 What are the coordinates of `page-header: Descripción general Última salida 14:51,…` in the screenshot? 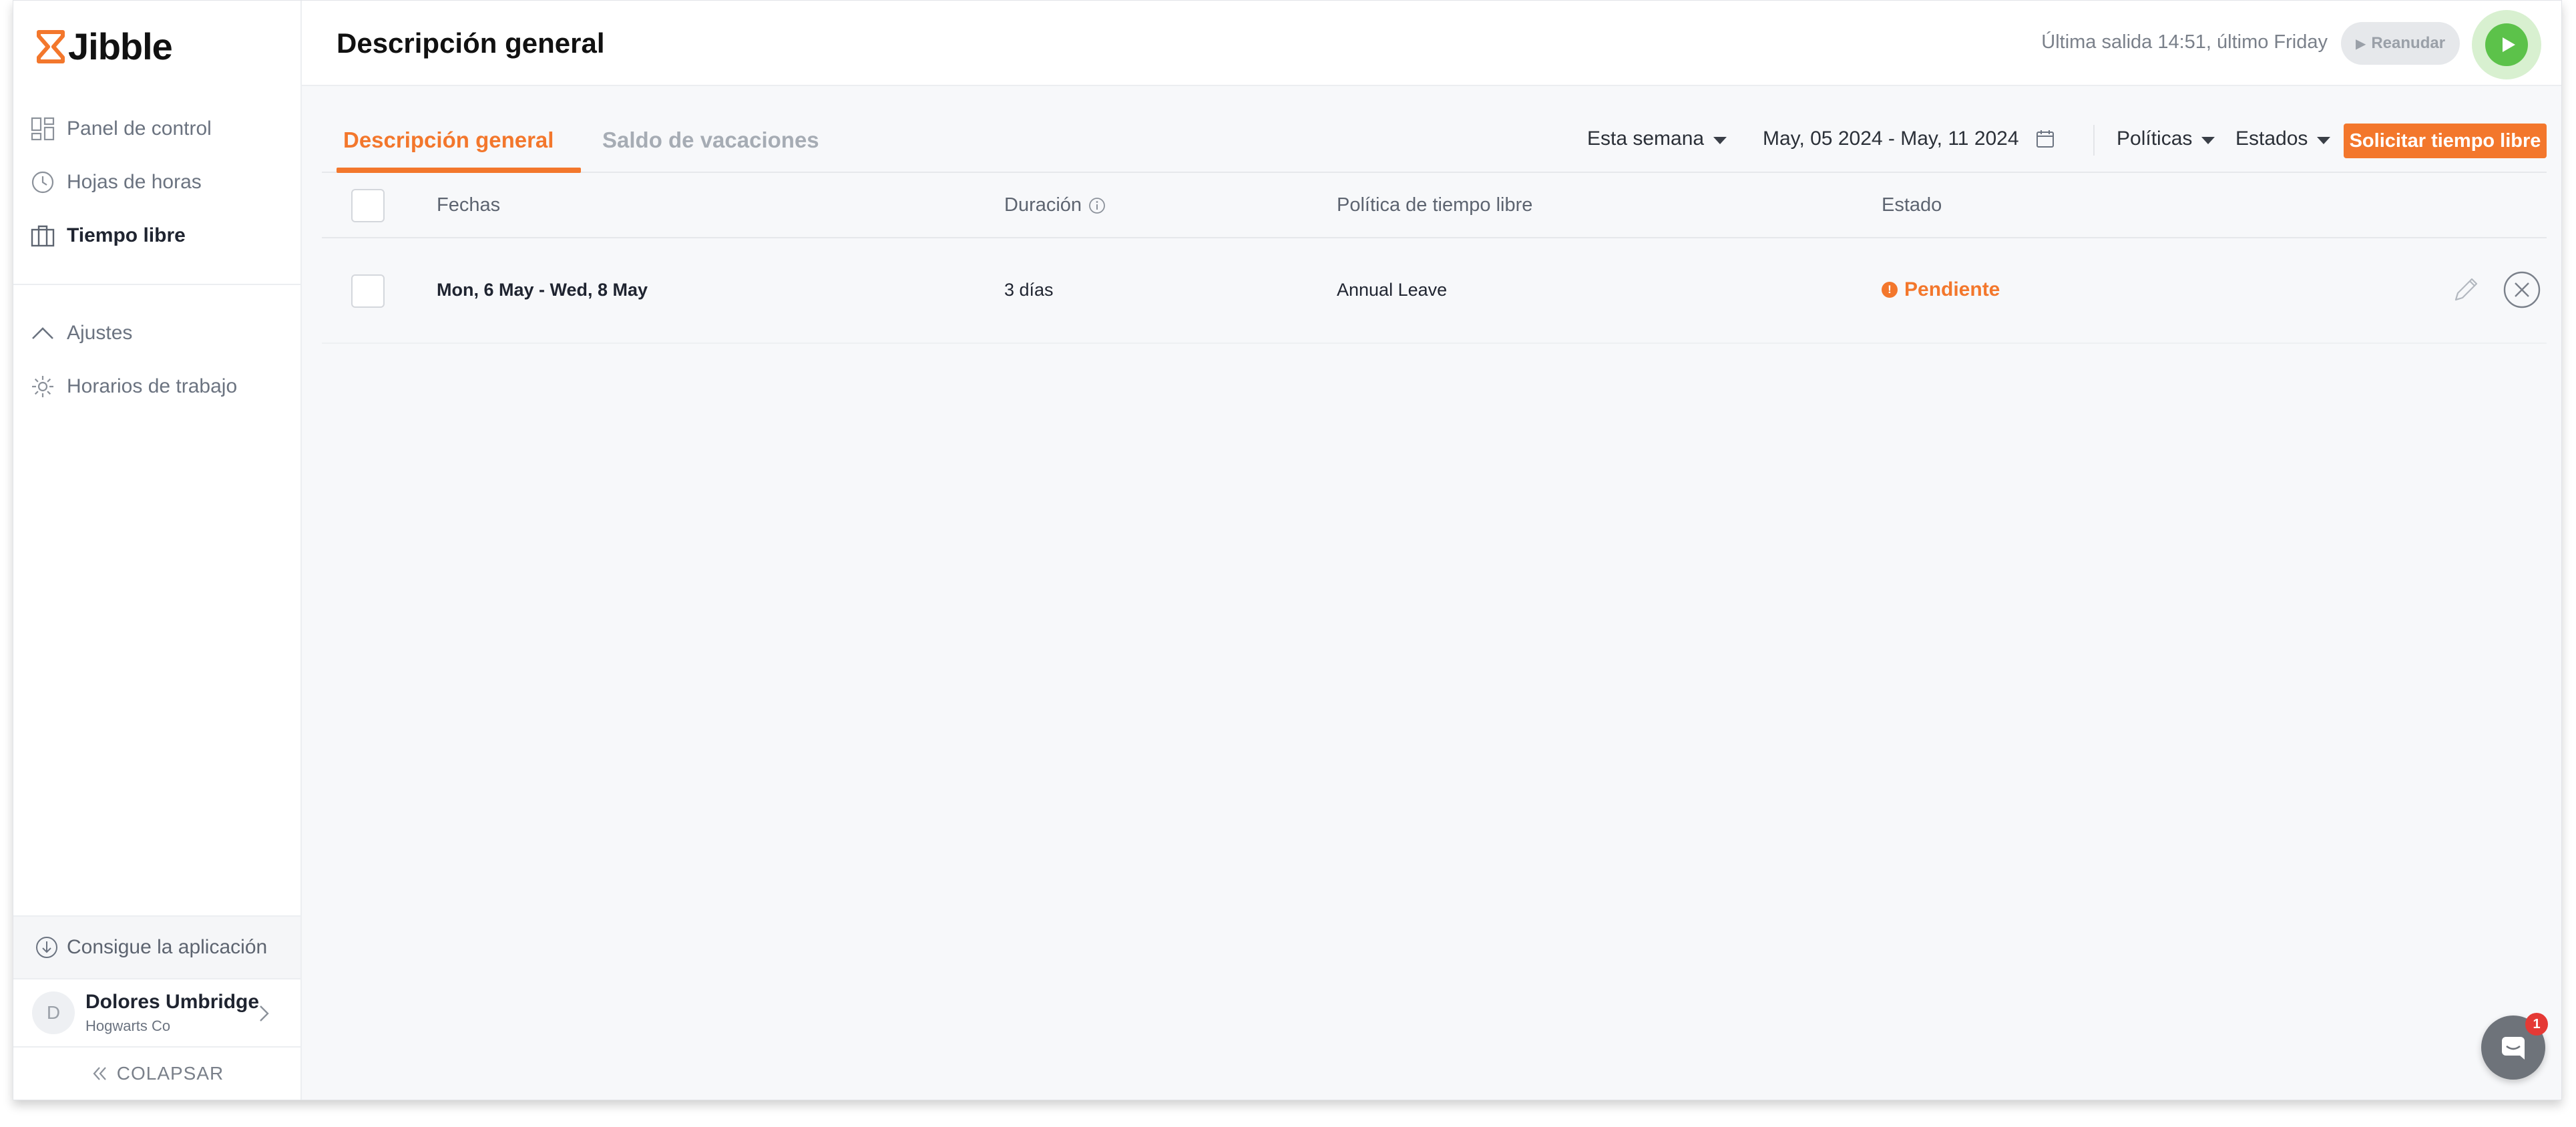 It's located at (1432, 44).